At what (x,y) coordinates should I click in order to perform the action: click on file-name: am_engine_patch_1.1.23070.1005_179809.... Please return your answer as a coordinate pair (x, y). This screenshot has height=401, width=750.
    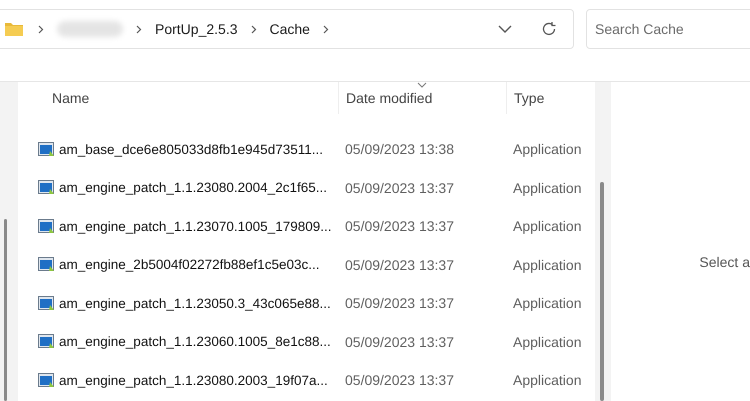
    Looking at the image, I should click on (195, 226).